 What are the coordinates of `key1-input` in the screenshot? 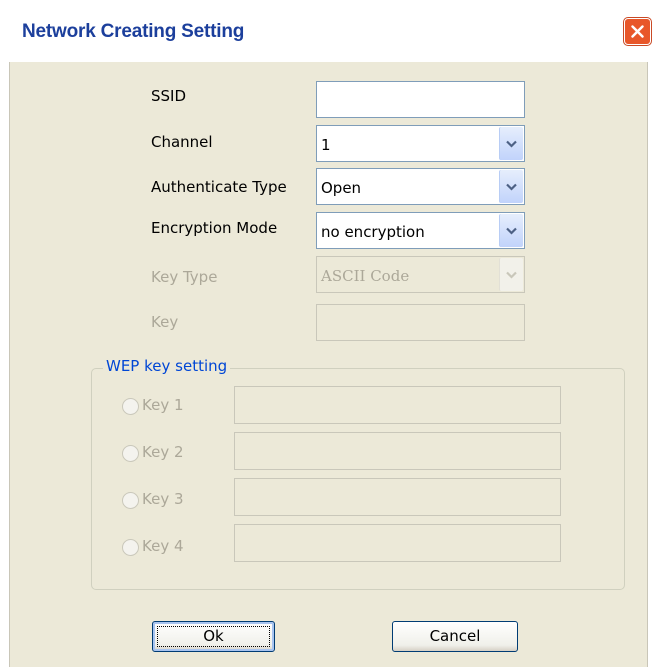 It's located at (397, 405).